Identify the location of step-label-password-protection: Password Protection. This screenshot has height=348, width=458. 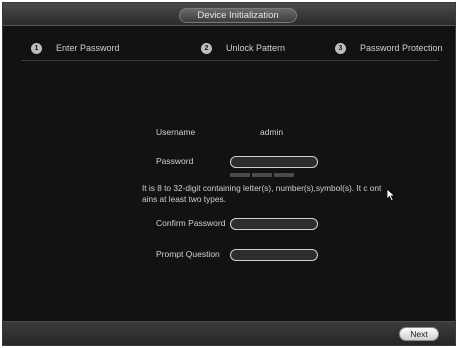
(401, 48).